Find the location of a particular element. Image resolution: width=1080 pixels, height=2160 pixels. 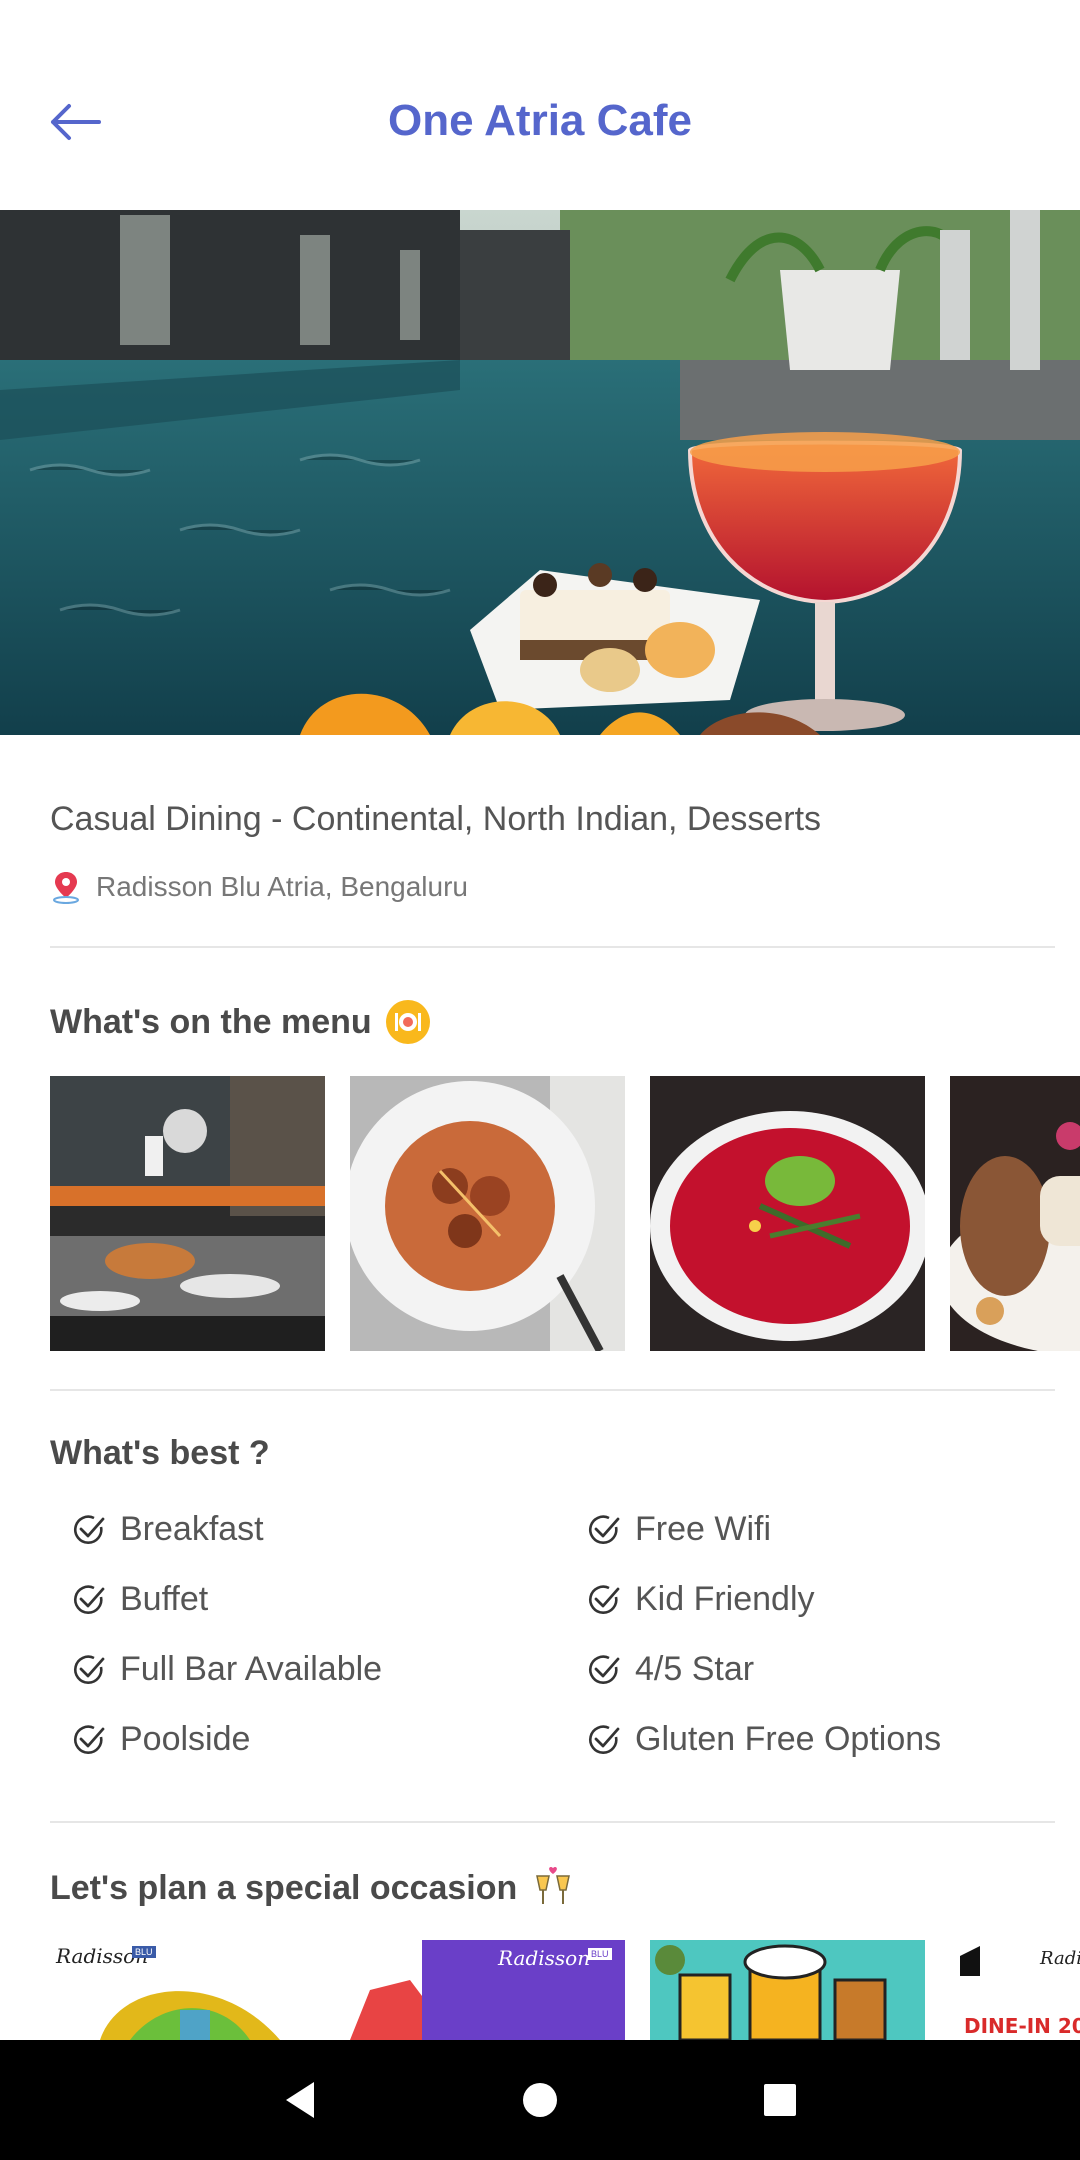

menu-carousel is located at coordinates (565, 1213).